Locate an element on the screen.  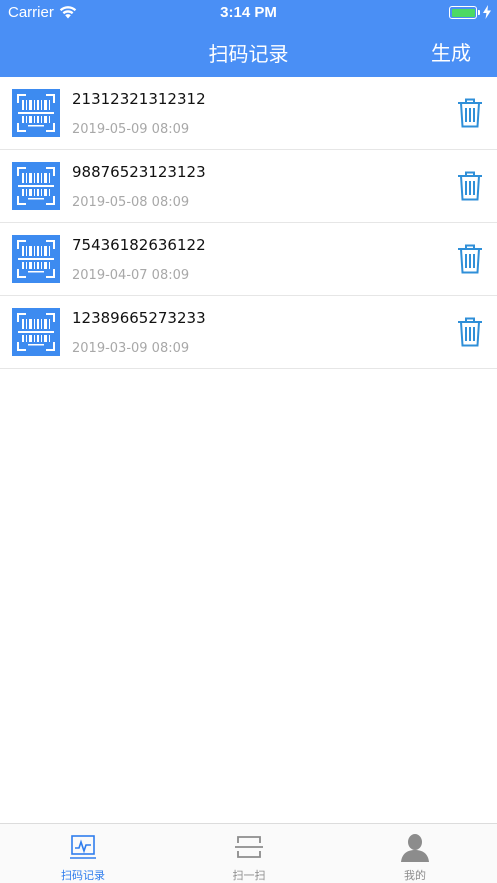
list-item: 21312321312312 2019-05-09 08:09 is located at coordinates (248, 113).